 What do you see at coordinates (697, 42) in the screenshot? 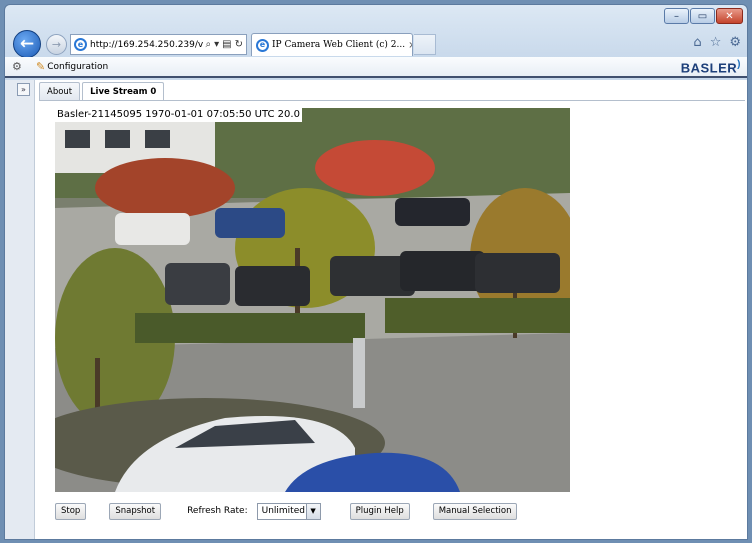
I see `home-icon: ⌂` at bounding box center [697, 42].